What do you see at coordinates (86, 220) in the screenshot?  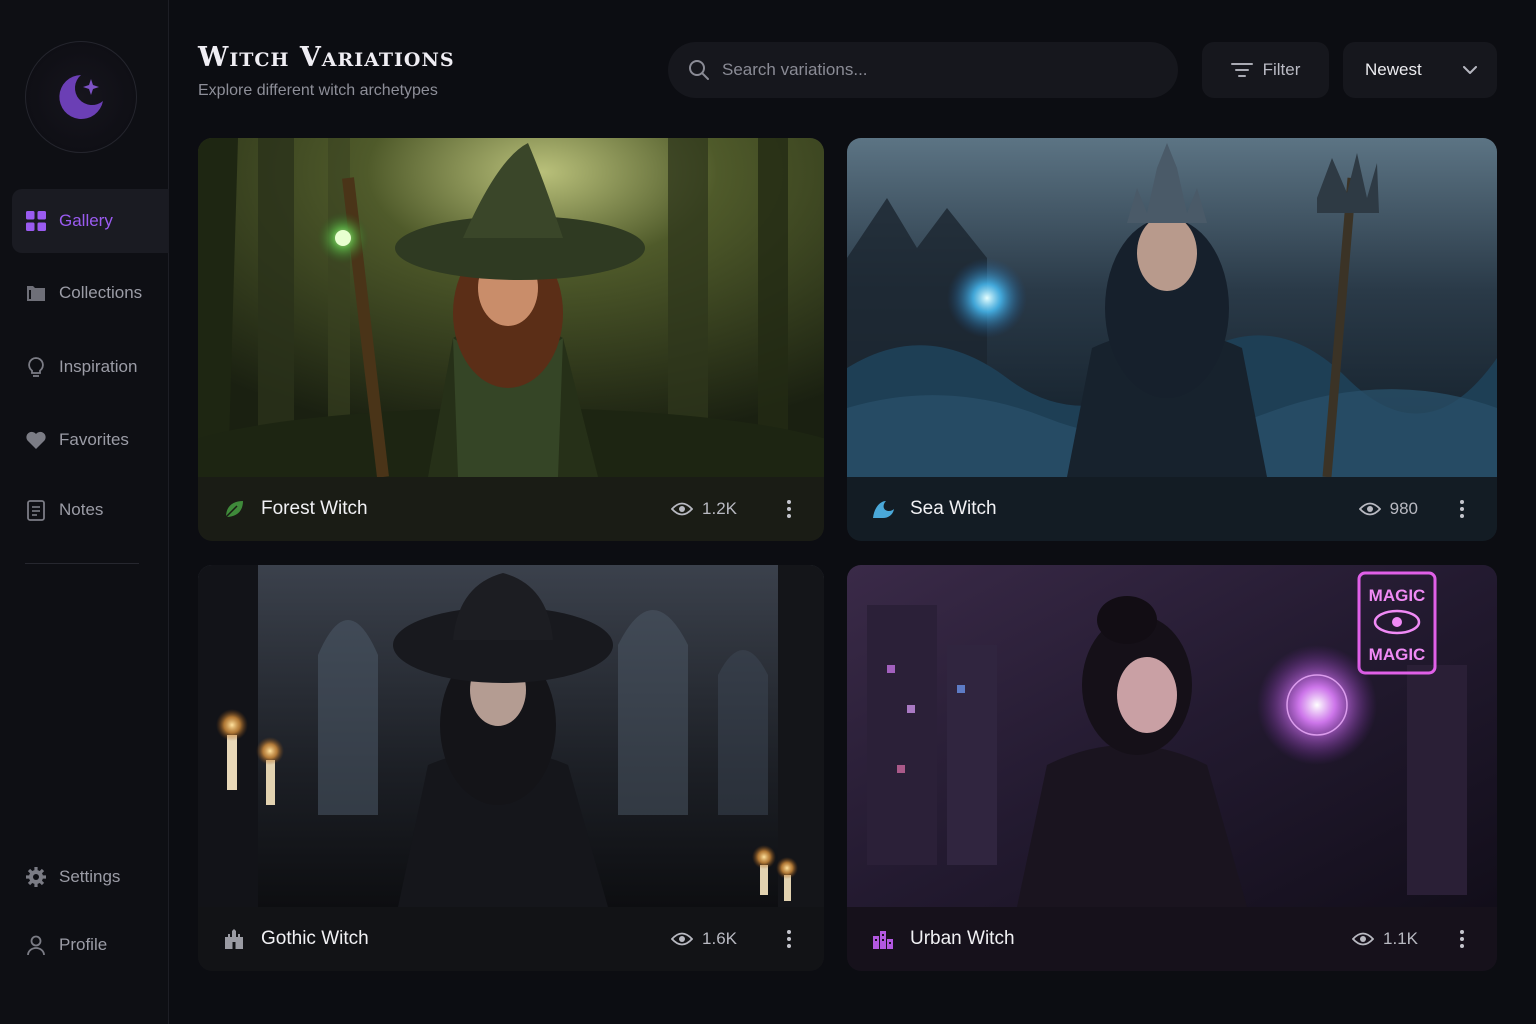 I see `sidebar-item-label: Gallery` at bounding box center [86, 220].